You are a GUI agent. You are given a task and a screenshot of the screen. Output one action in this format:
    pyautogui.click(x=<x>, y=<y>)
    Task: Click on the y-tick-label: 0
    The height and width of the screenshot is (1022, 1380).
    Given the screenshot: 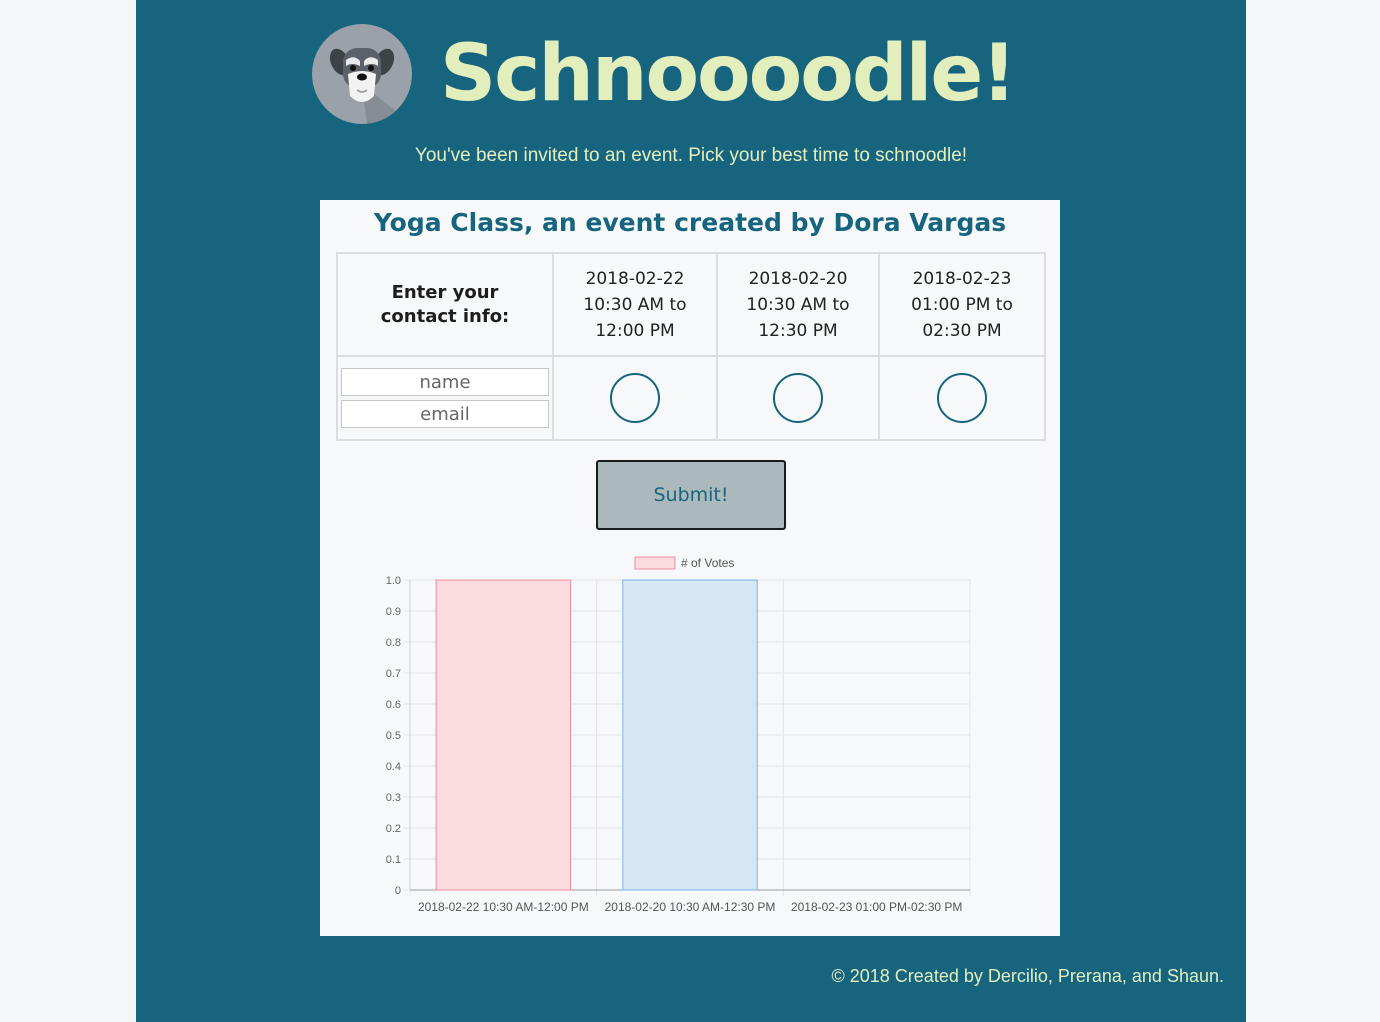 What is the action you would take?
    pyautogui.click(x=398, y=891)
    